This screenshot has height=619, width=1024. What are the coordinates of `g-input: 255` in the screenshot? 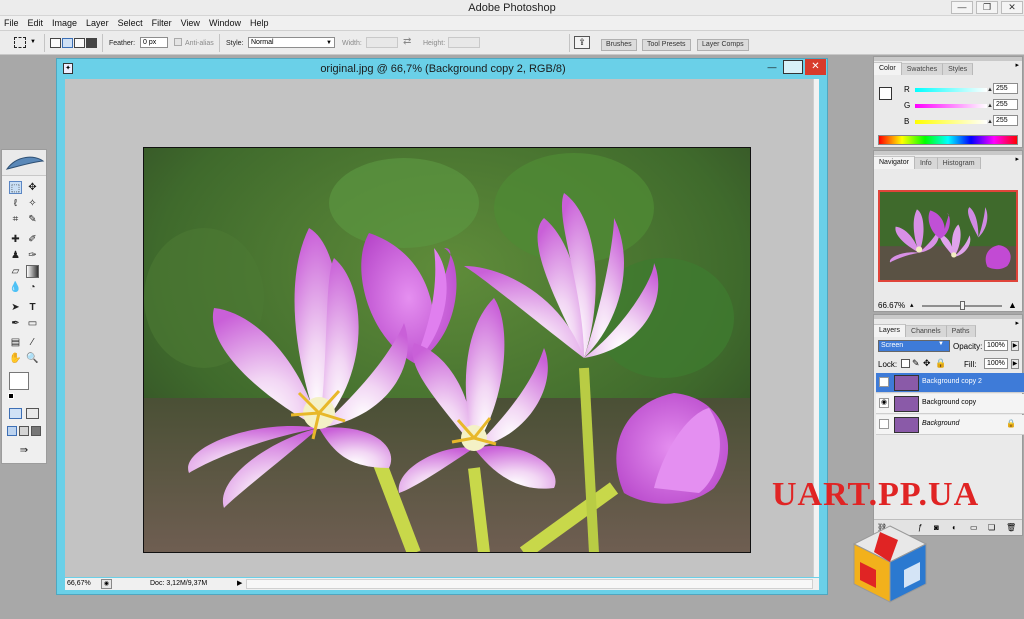 It's located at (1005, 104).